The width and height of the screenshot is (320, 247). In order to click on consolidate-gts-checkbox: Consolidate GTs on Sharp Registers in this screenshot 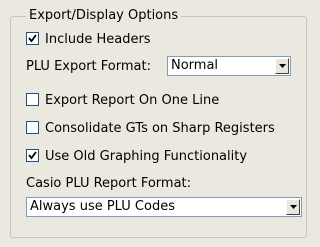, I will do `click(150, 128)`.